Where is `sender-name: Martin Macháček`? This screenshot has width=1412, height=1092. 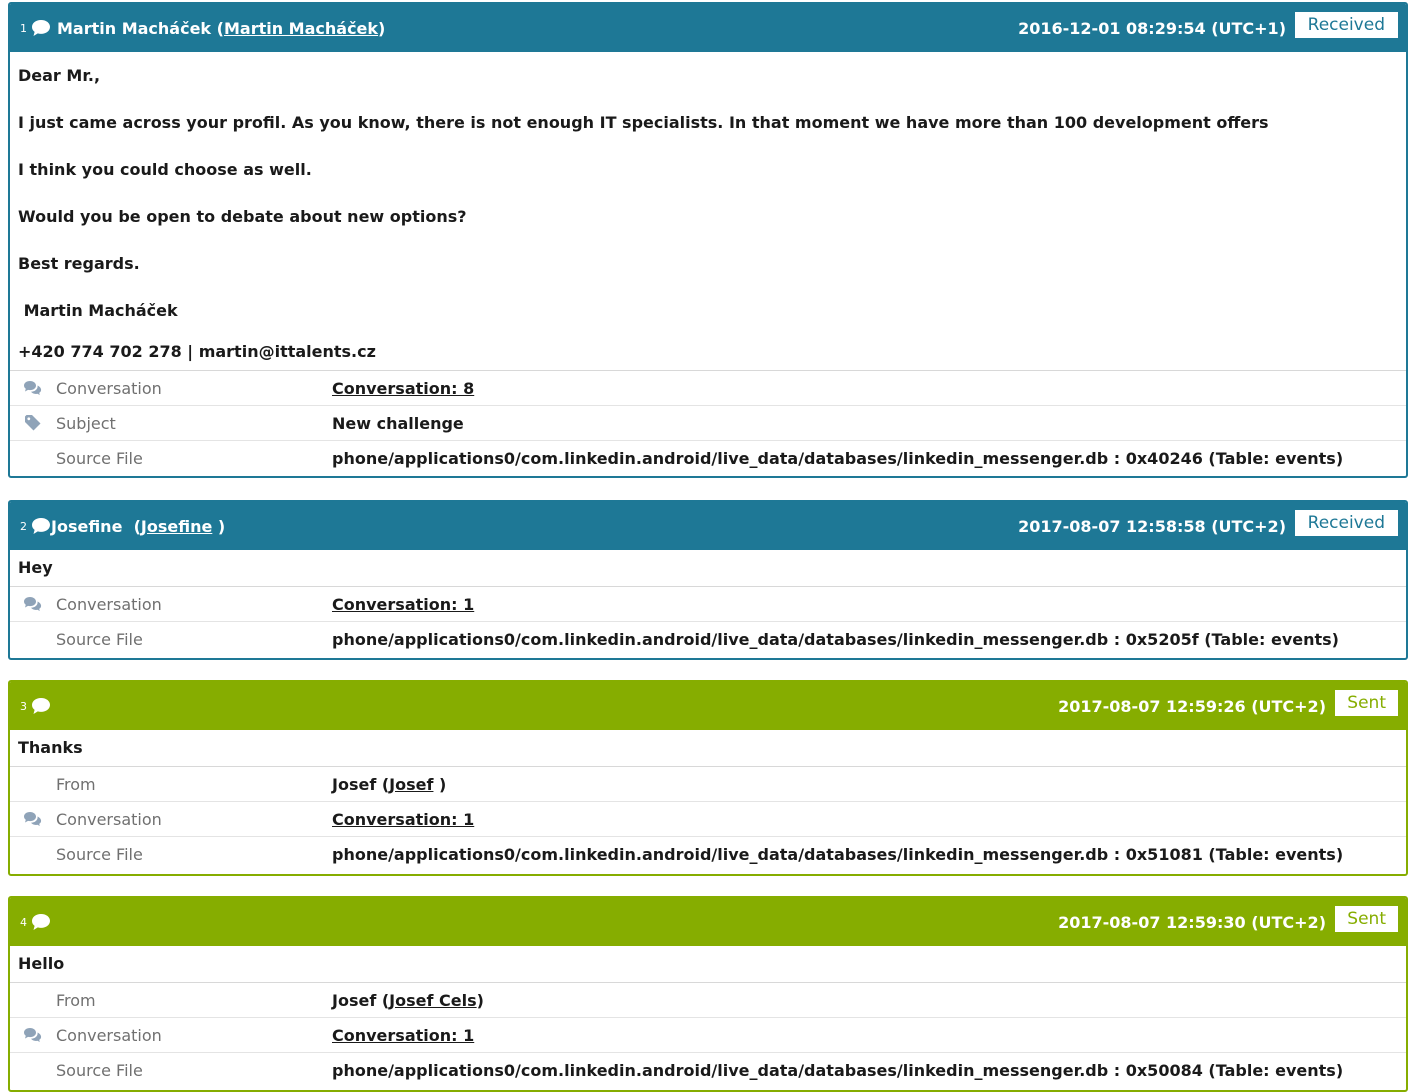 sender-name: Martin Macháček is located at coordinates (134, 28).